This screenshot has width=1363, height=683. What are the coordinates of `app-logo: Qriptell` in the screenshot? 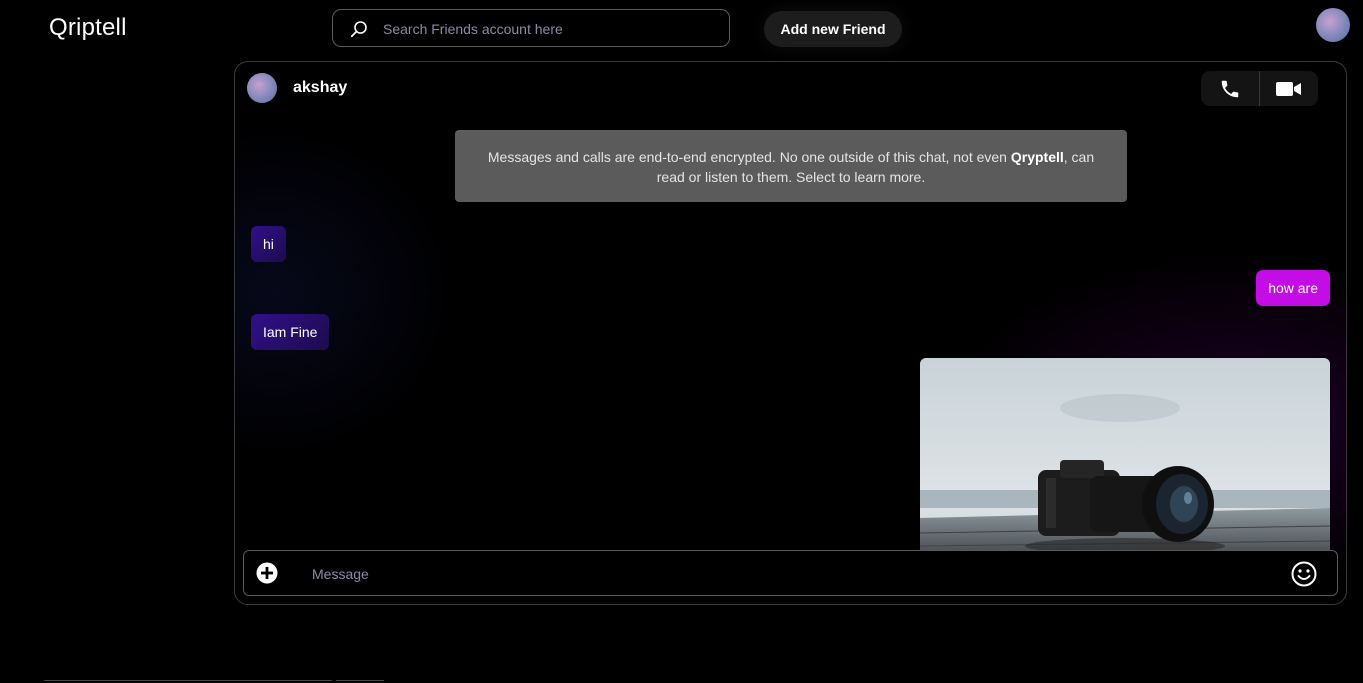 It's located at (88, 27).